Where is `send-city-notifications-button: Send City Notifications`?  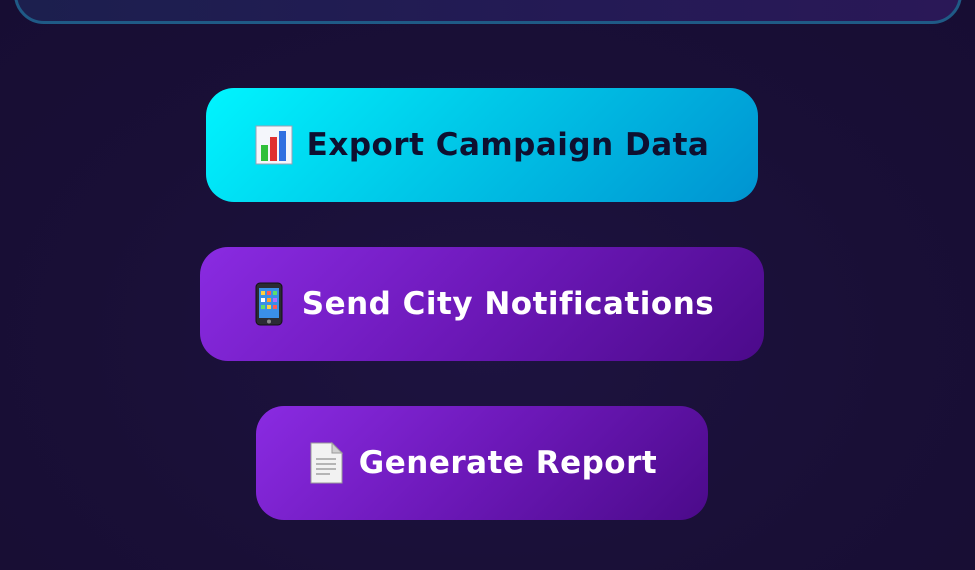 send-city-notifications-button: Send City Notifications is located at coordinates (482, 304).